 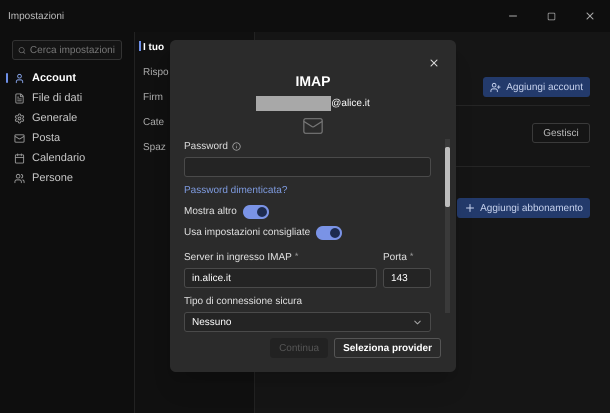 I want to click on forgot-password-link: Password dimenticata?, so click(x=307, y=190).